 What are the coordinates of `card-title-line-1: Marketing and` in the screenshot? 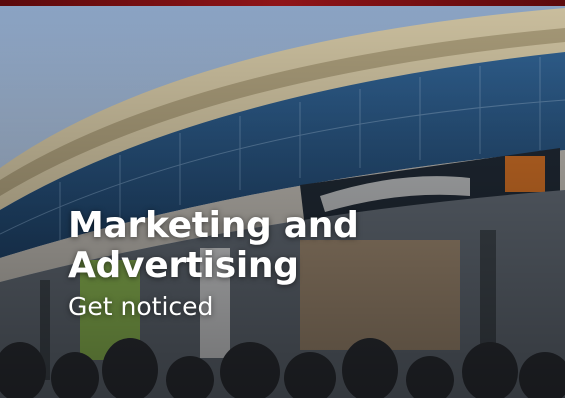 It's located at (213, 225).